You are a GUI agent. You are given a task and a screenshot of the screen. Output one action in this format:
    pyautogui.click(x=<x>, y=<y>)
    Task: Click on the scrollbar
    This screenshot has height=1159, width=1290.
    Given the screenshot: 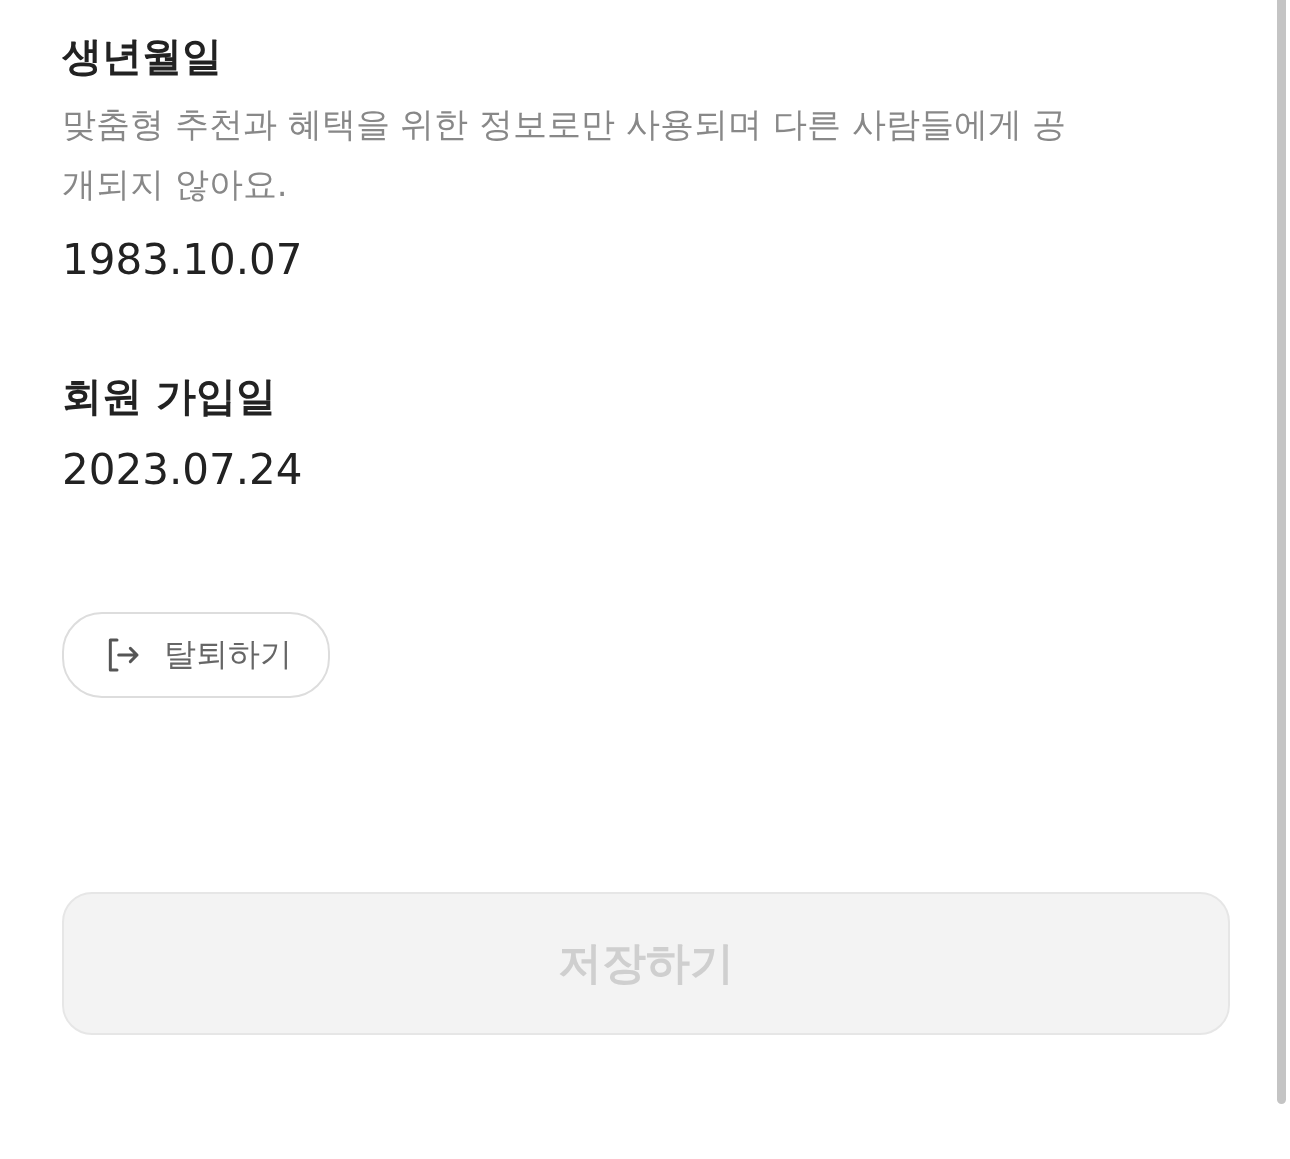 What is the action you would take?
    pyautogui.click(x=1281, y=552)
    